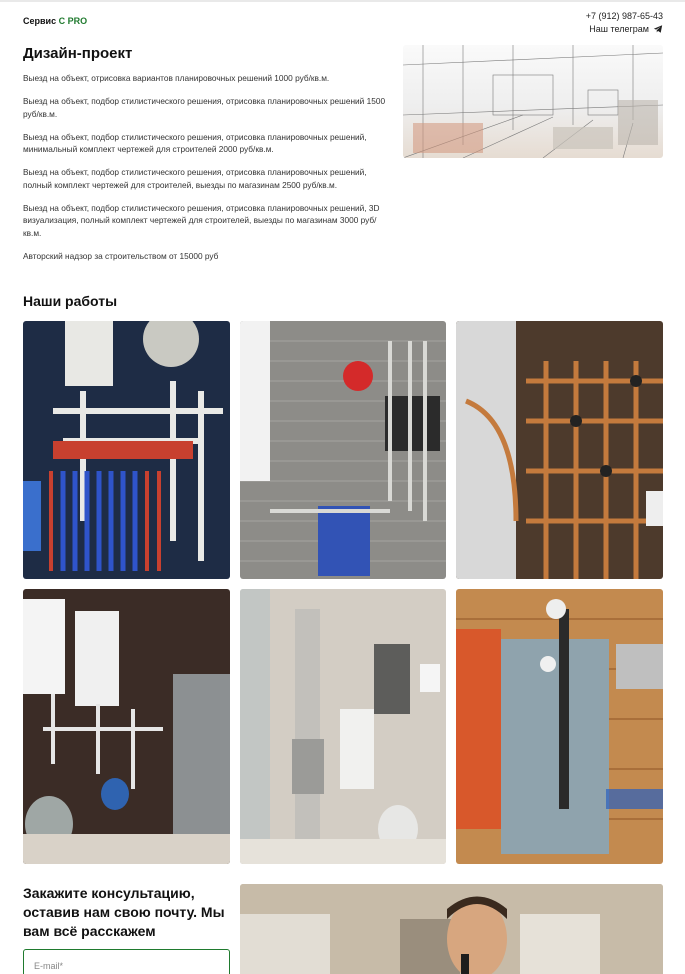  I want to click on telegram-link: Наш телеграм, so click(626, 29).